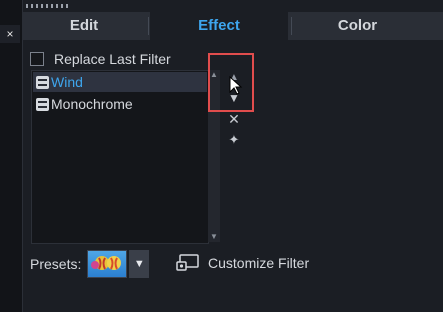  Describe the element at coordinates (219, 26) in the screenshot. I see `tab-effect: Effect` at that location.